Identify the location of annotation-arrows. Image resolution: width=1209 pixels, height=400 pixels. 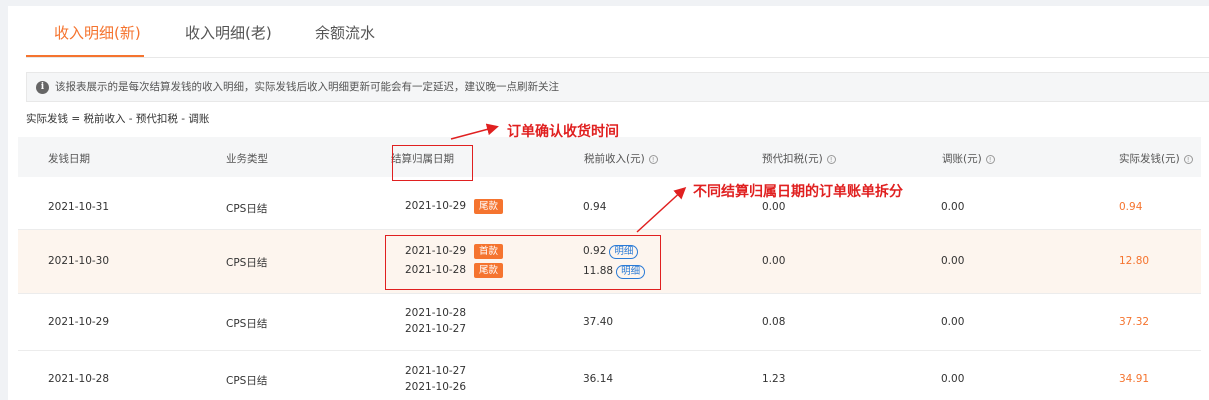
(568, 178).